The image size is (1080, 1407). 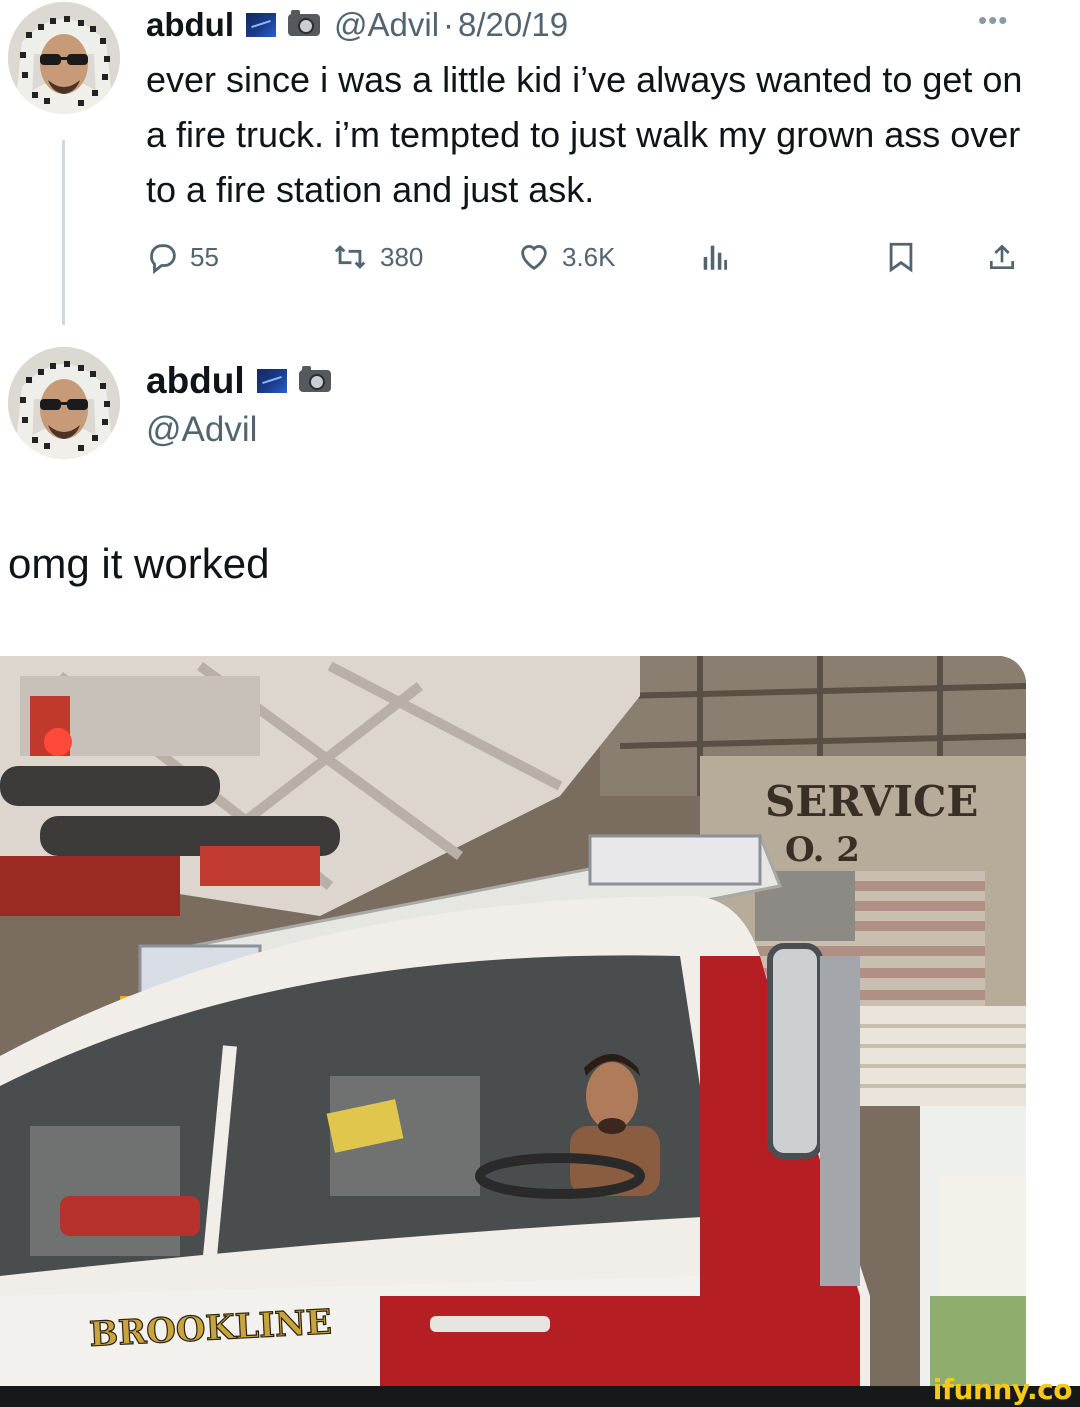 I want to click on reply-count: 55, so click(x=204, y=256).